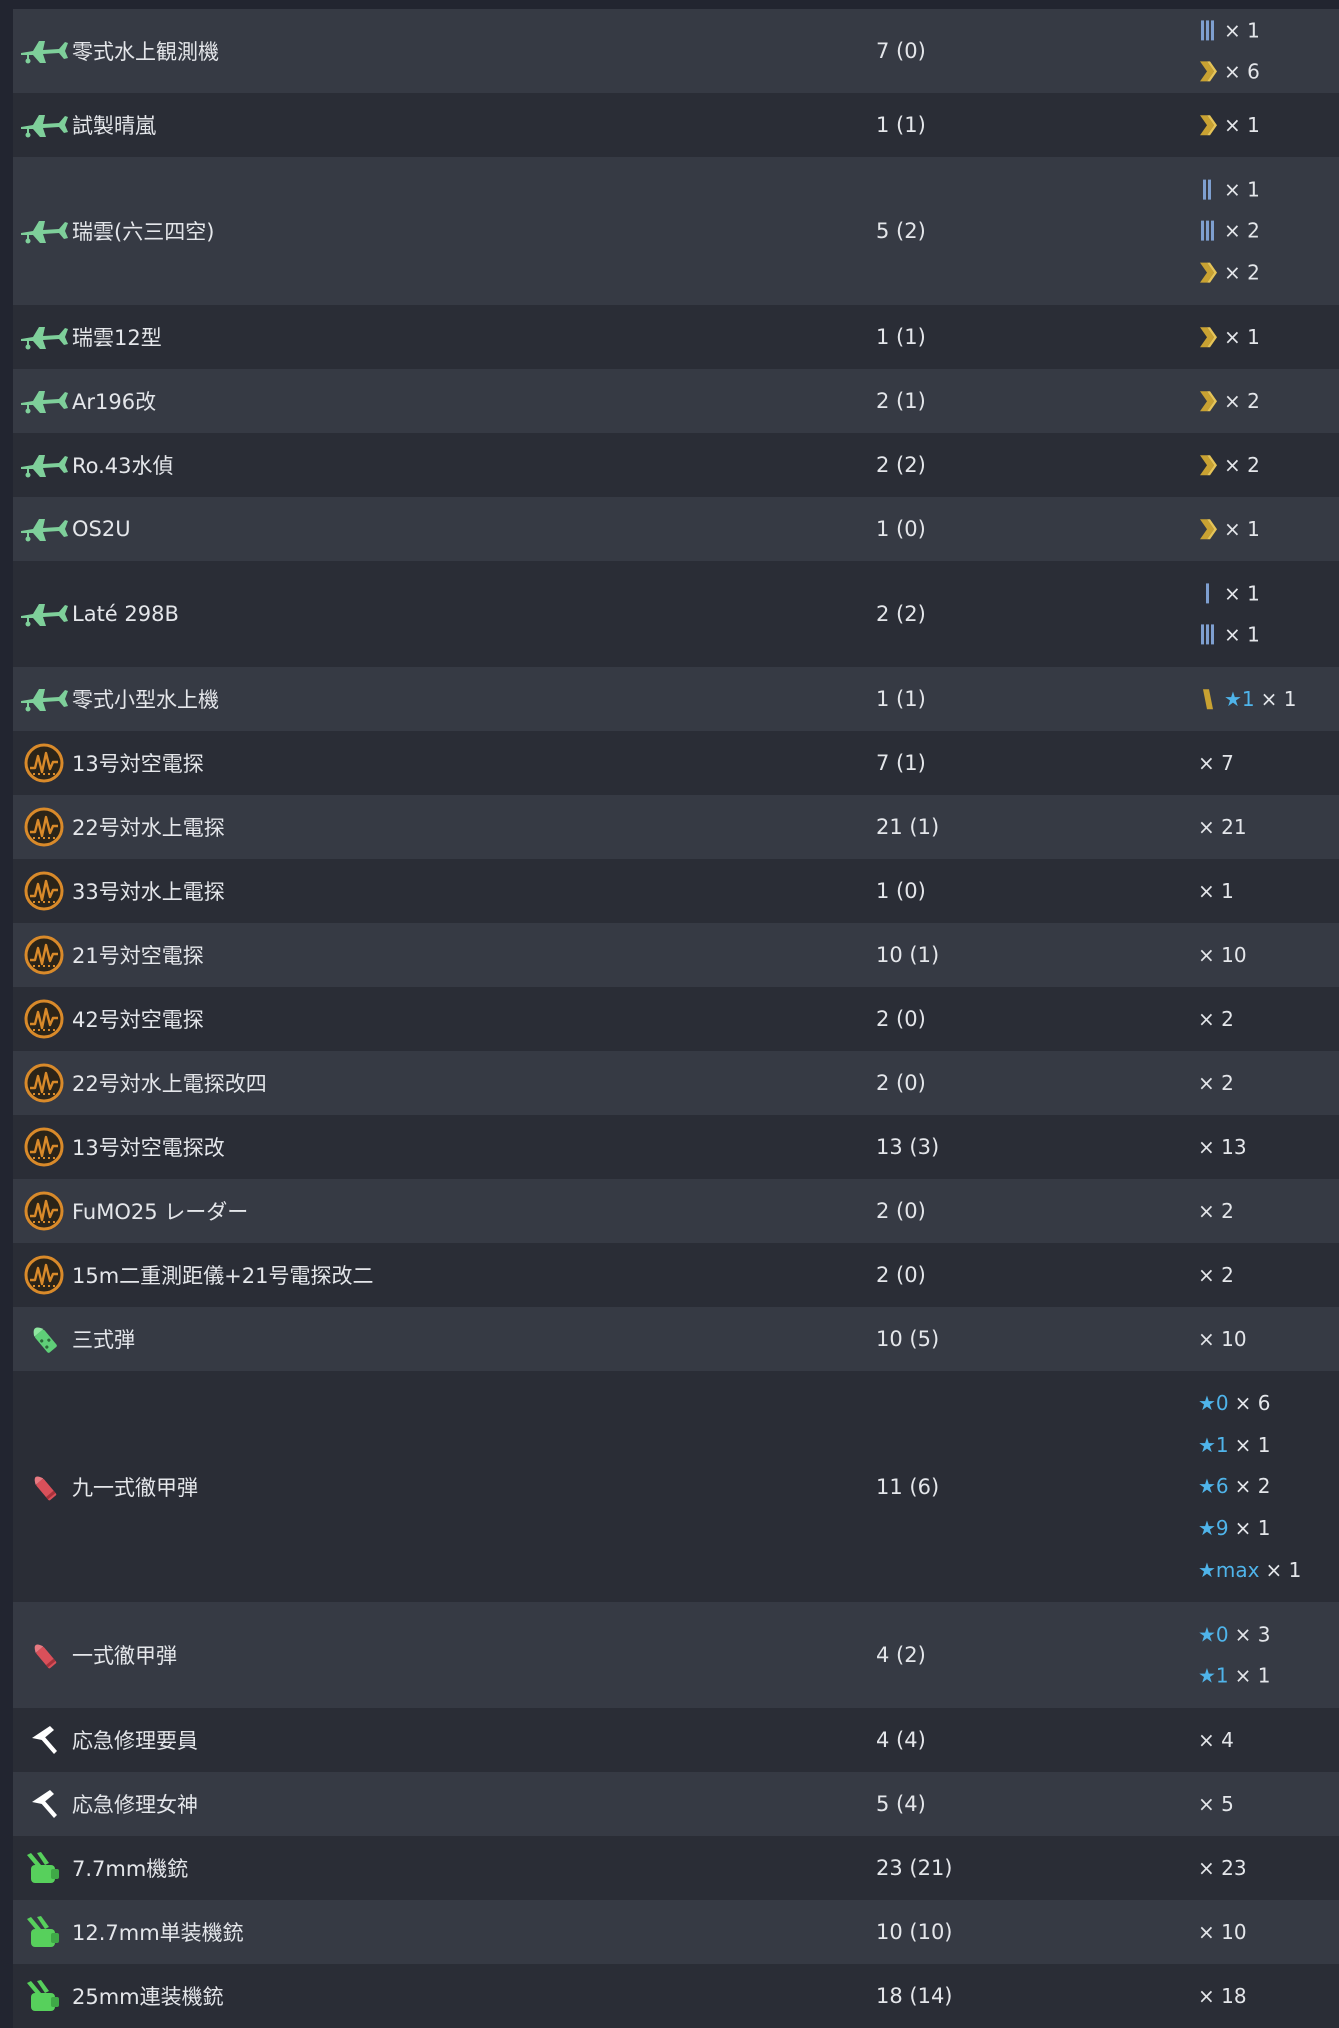  What do you see at coordinates (148, 828) in the screenshot?
I see `equipment-name: 22号対水上電探` at bounding box center [148, 828].